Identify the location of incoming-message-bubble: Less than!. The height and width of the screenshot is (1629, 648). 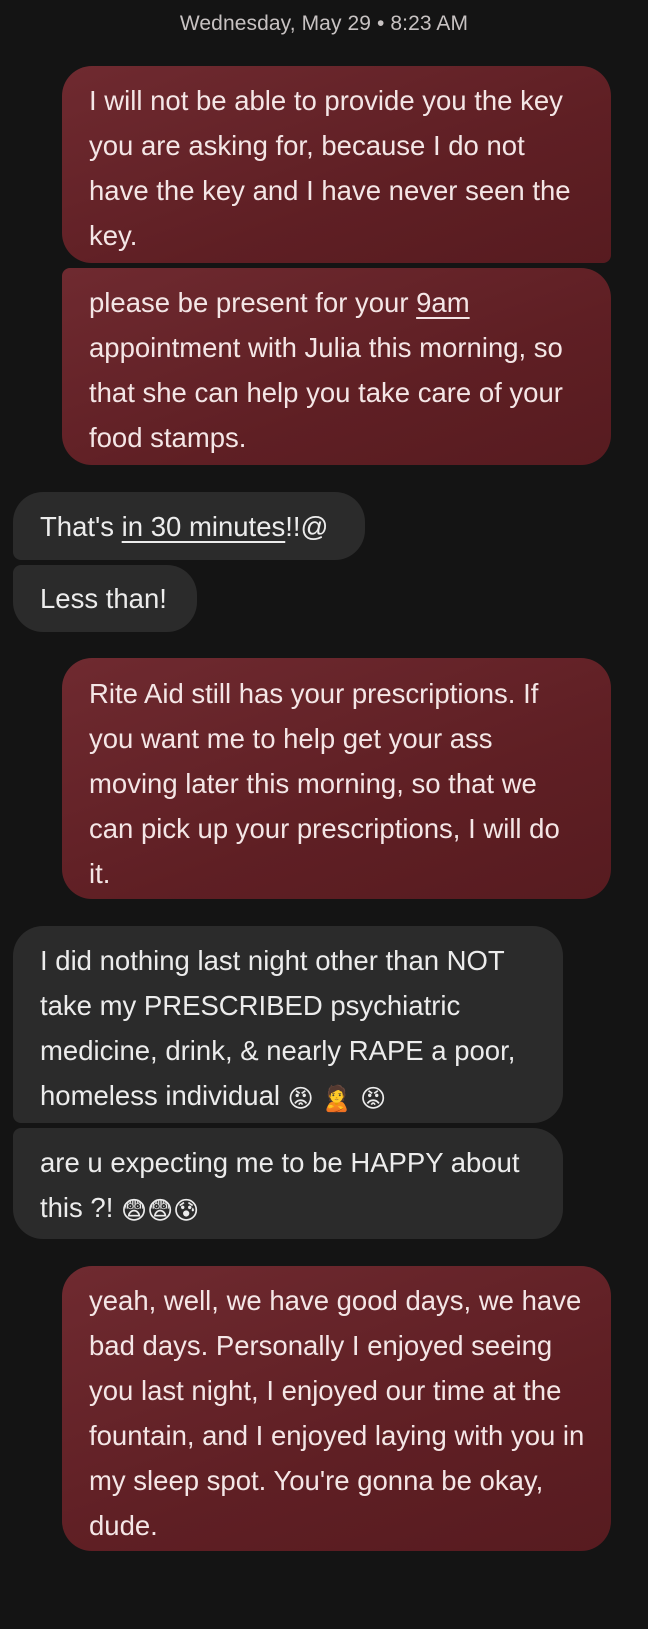
(105, 598).